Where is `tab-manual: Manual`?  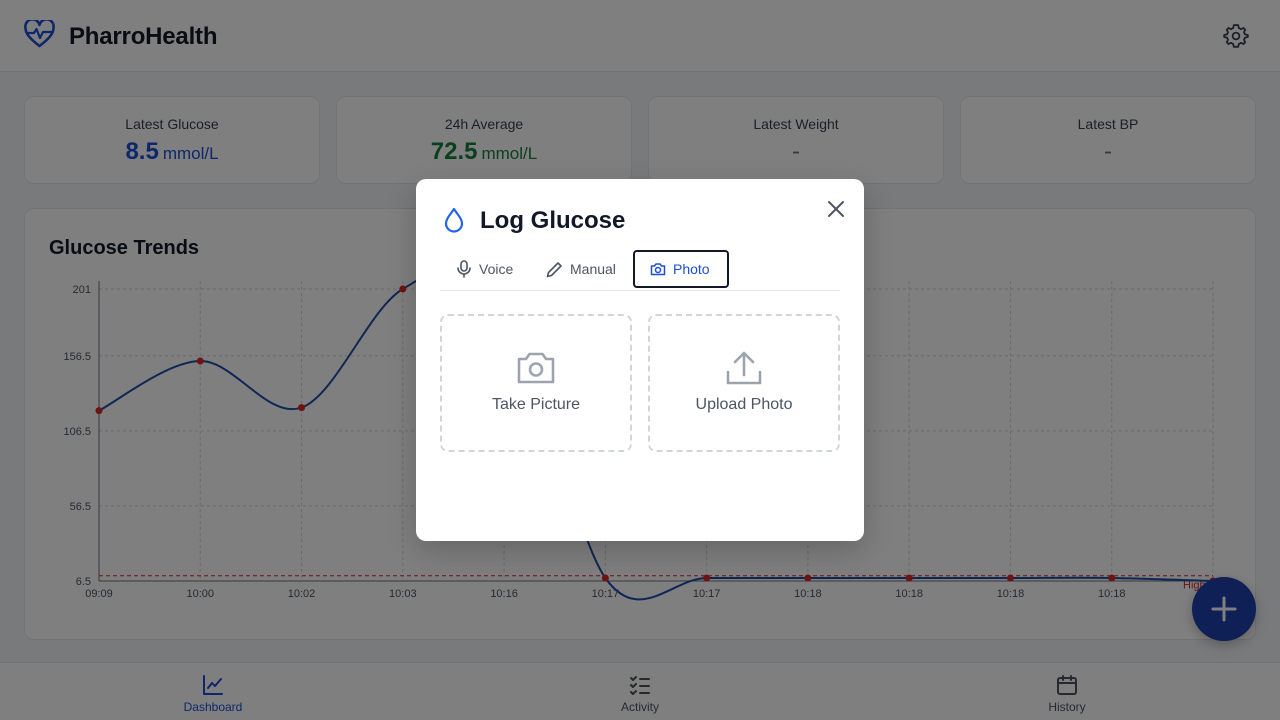
tab-manual: Manual is located at coordinates (581, 269).